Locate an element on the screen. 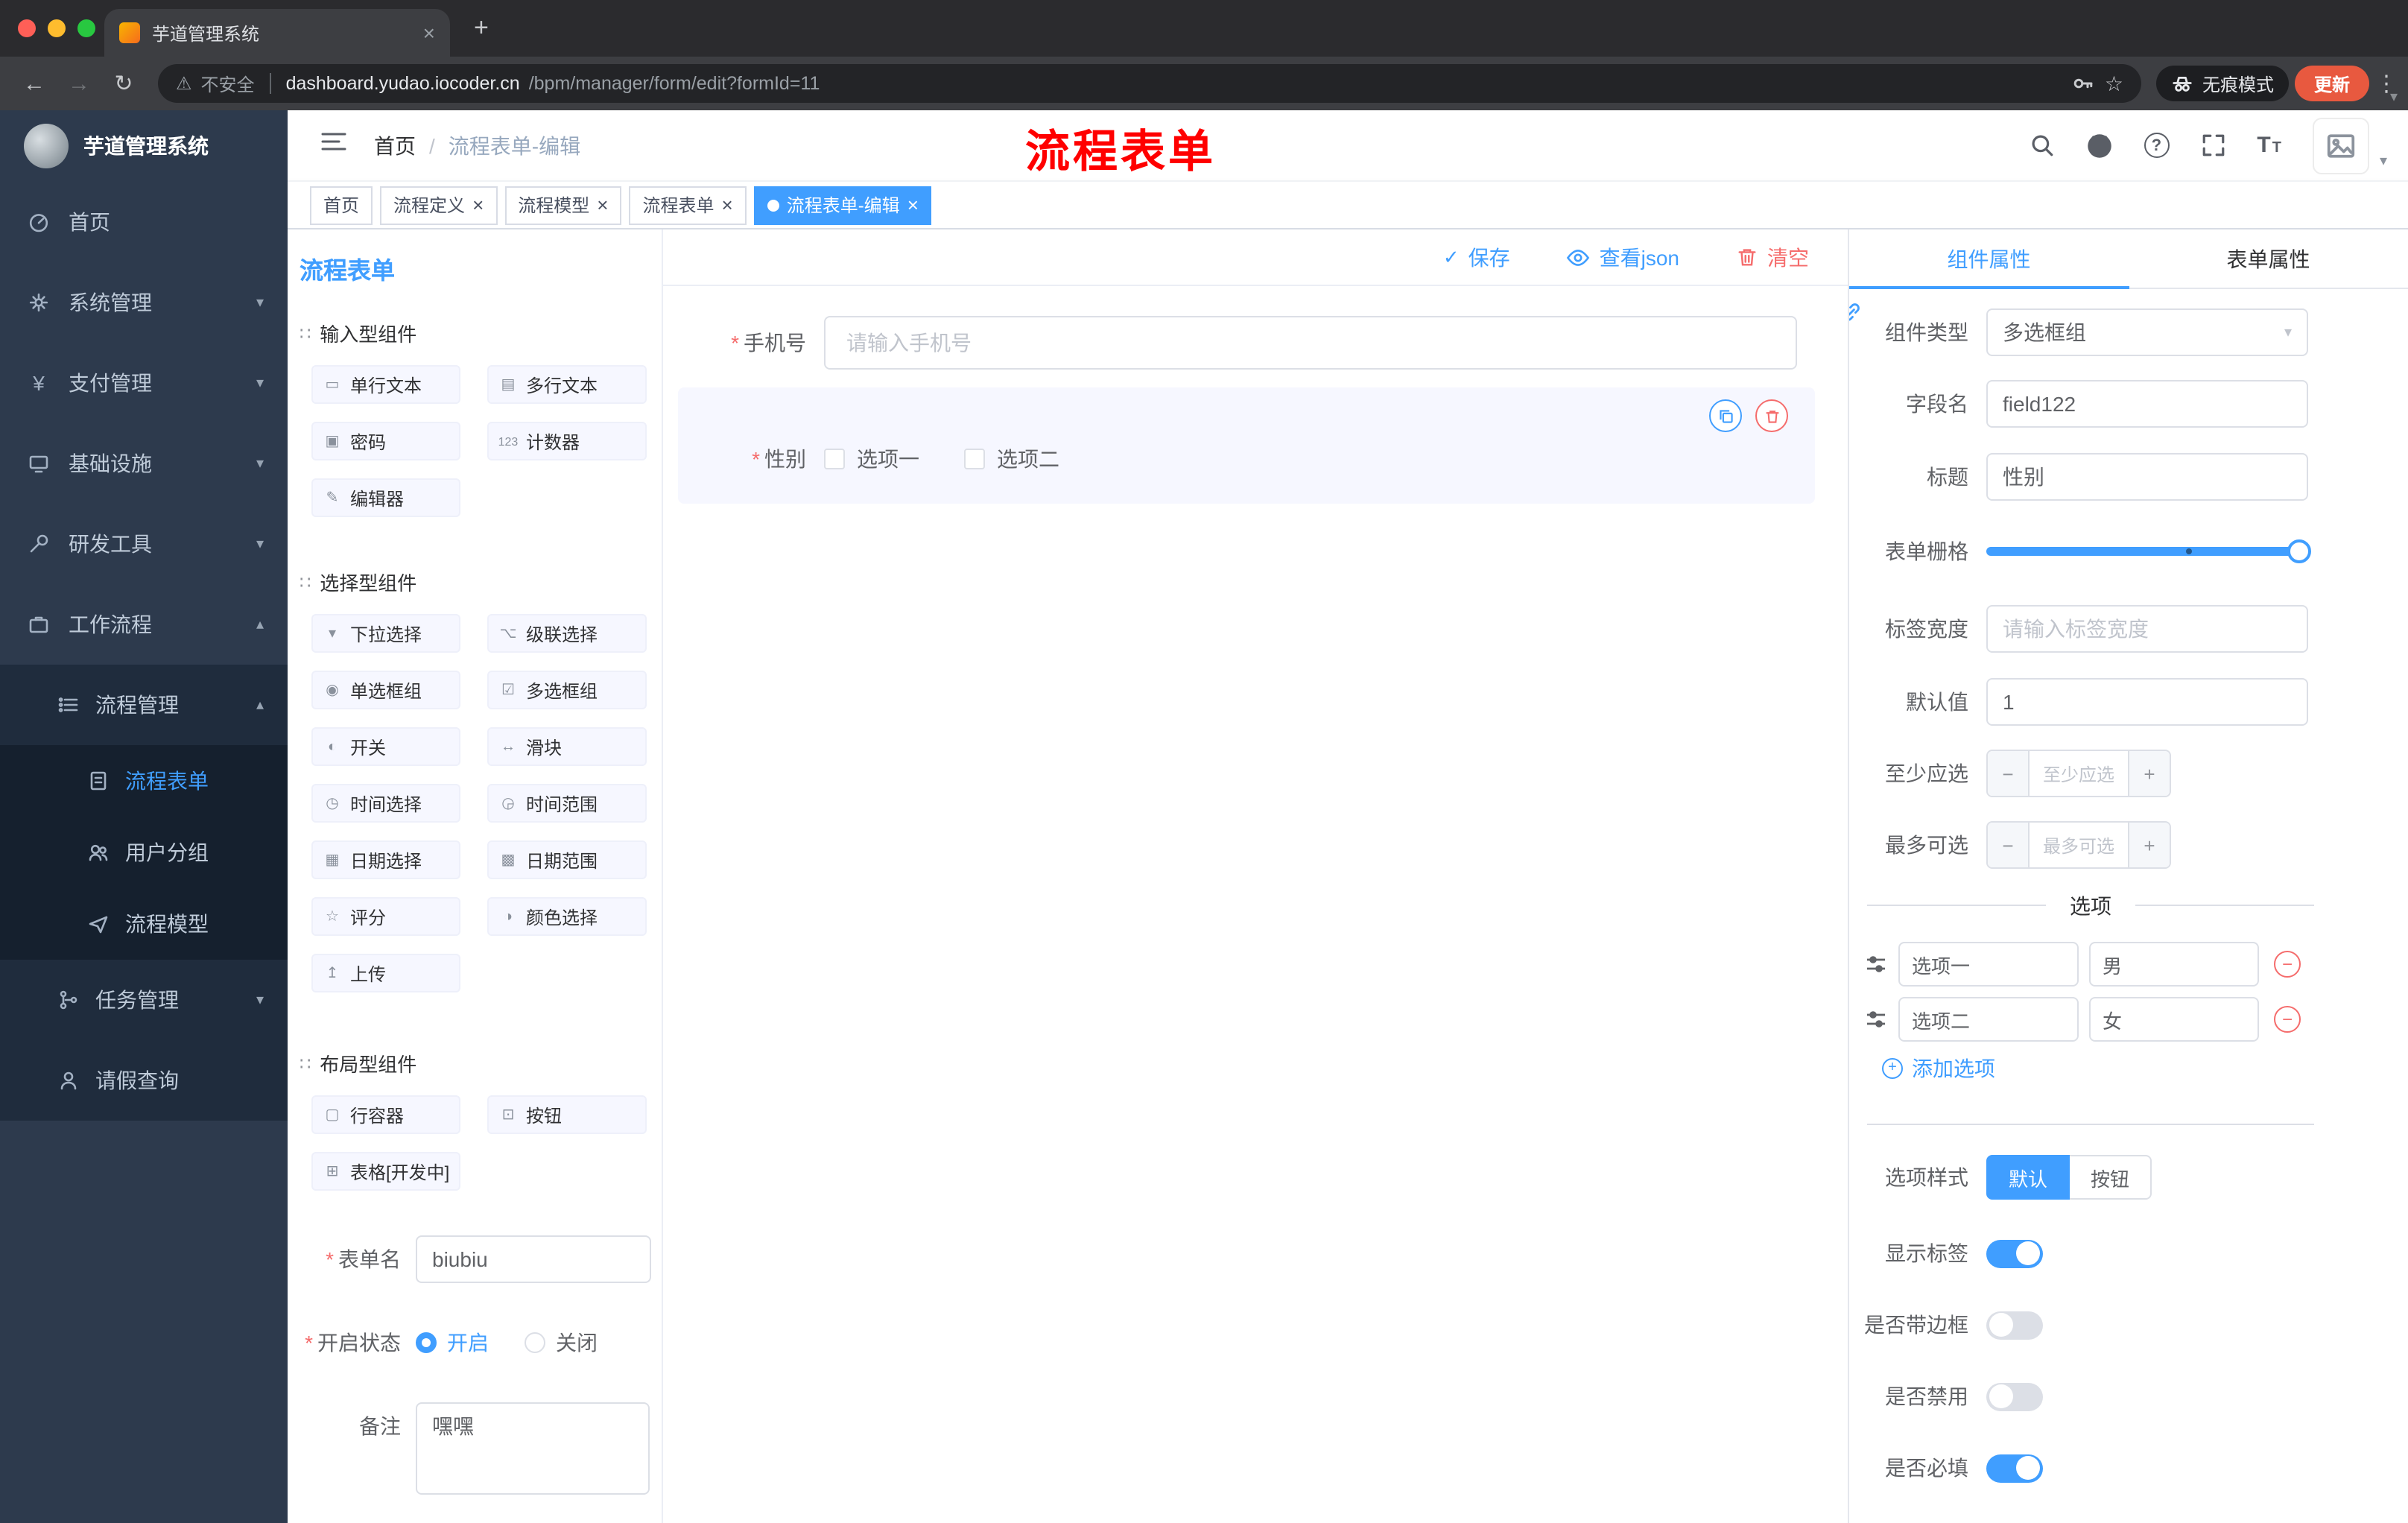 Image resolution: width=2408 pixels, height=1523 pixels. palette-item-editor: ✎ 编辑器 is located at coordinates (385, 498).